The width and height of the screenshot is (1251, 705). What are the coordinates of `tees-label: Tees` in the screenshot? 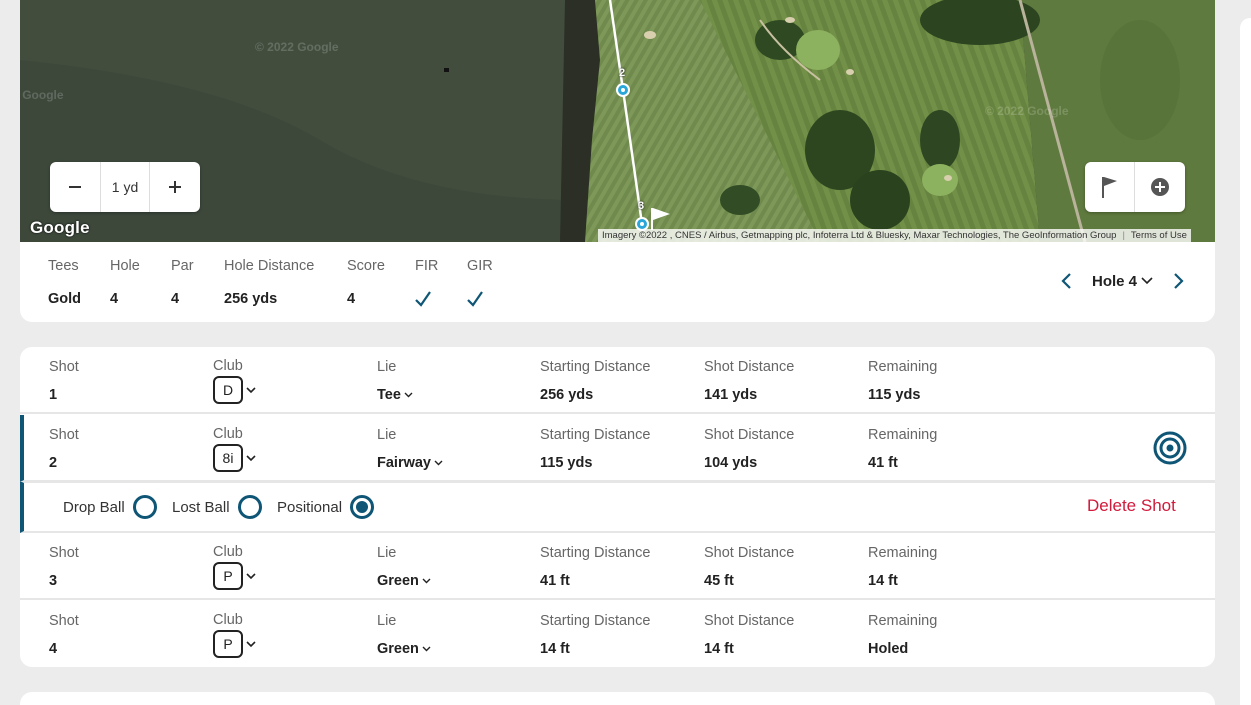 It's located at (63, 266).